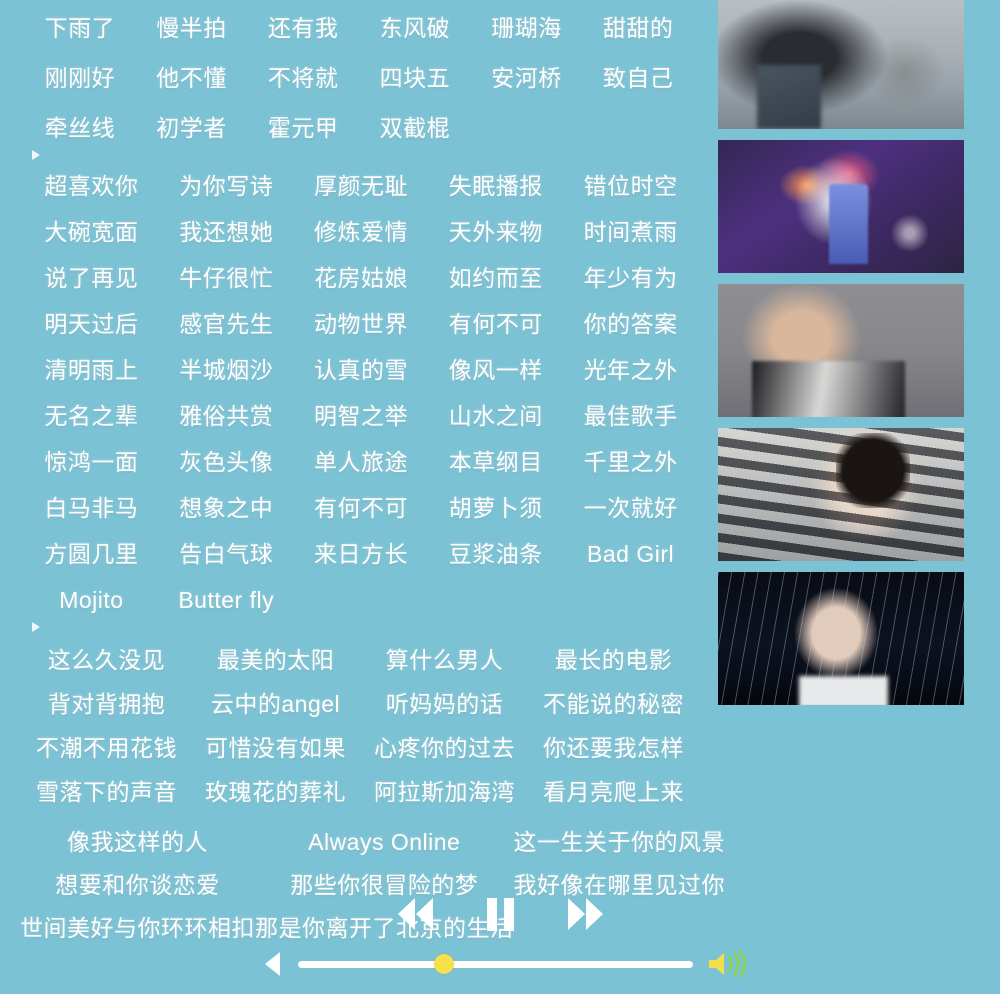 Image resolution: width=1000 pixels, height=994 pixels. What do you see at coordinates (106, 792) in the screenshot?
I see `song-item: 雪落下的声音` at bounding box center [106, 792].